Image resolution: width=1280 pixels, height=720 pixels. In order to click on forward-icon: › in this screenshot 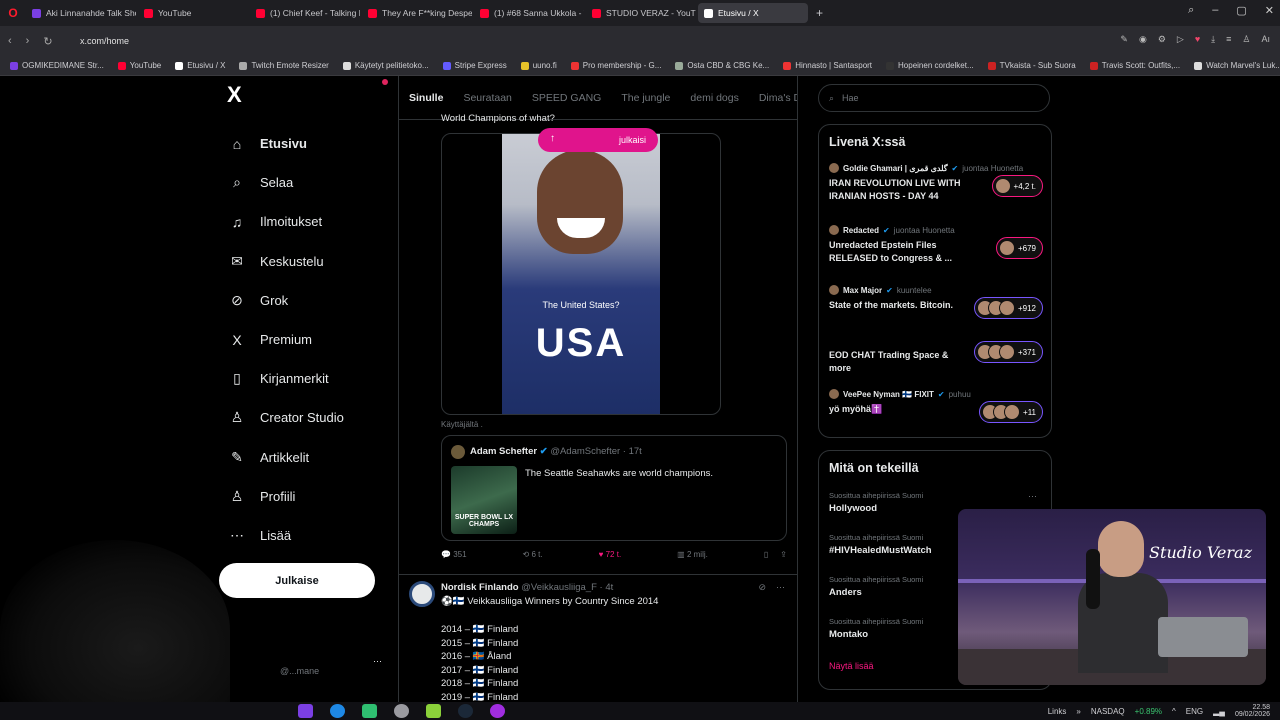, I will do `click(28, 41)`.